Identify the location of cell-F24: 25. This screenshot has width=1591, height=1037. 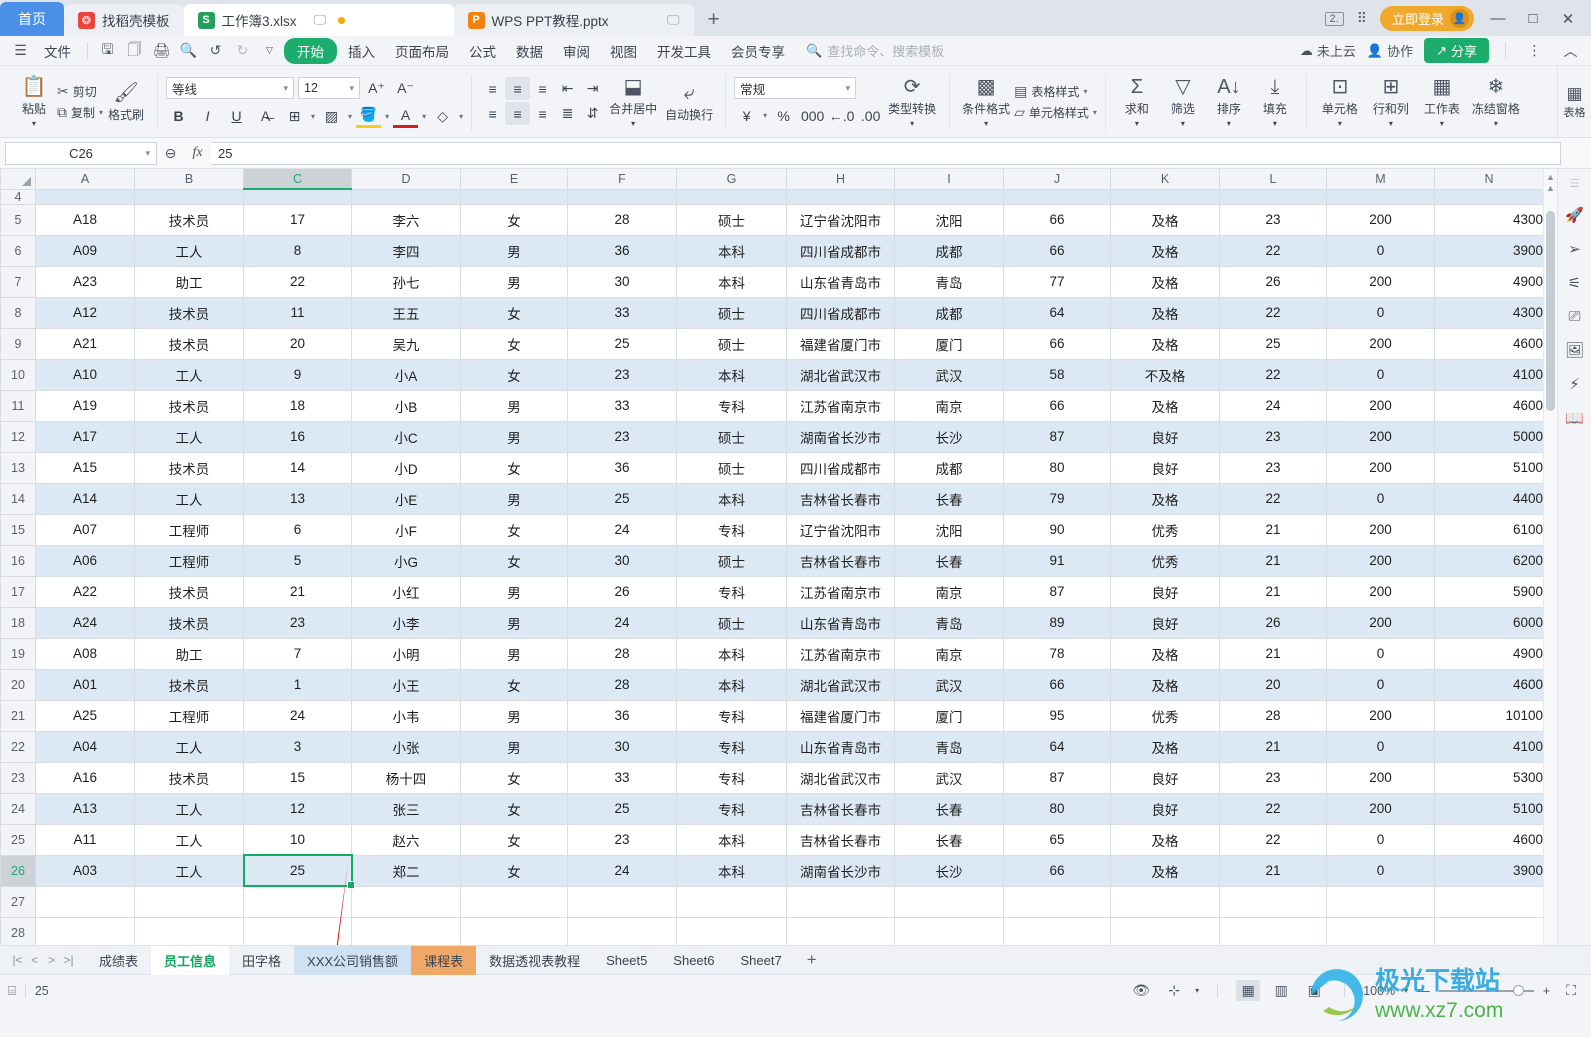
(622, 808).